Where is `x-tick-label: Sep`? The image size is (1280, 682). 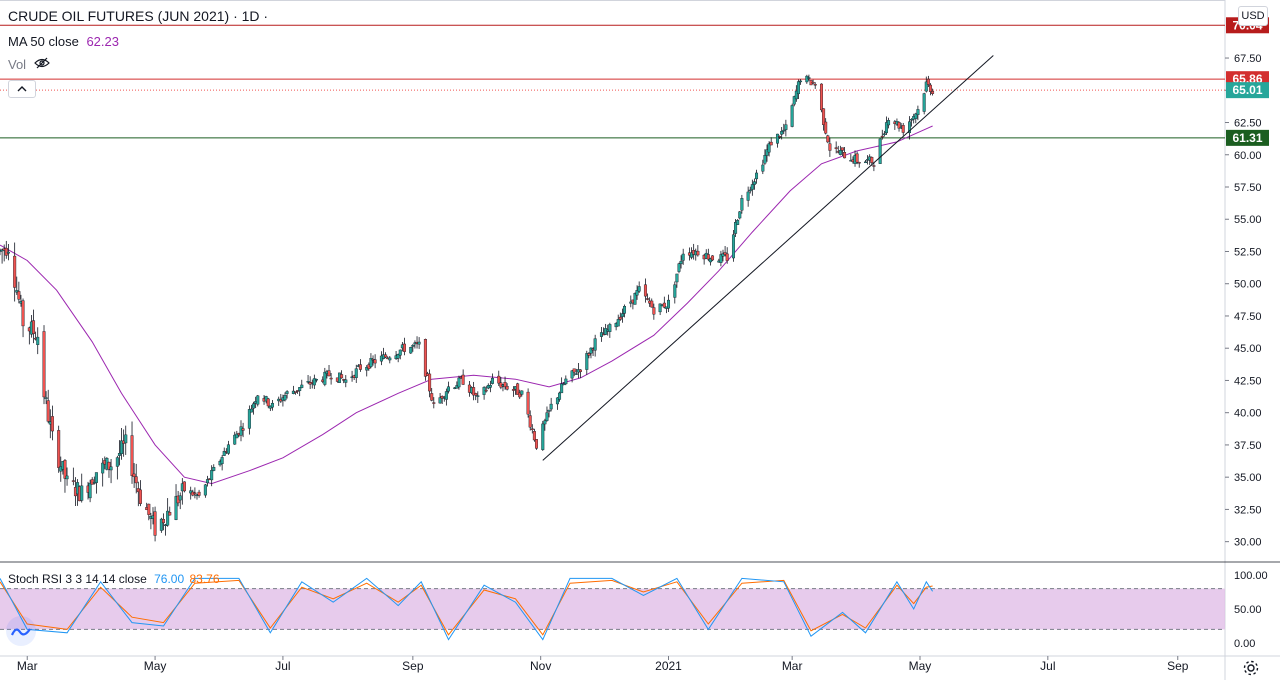
x-tick-label: Sep is located at coordinates (1178, 666).